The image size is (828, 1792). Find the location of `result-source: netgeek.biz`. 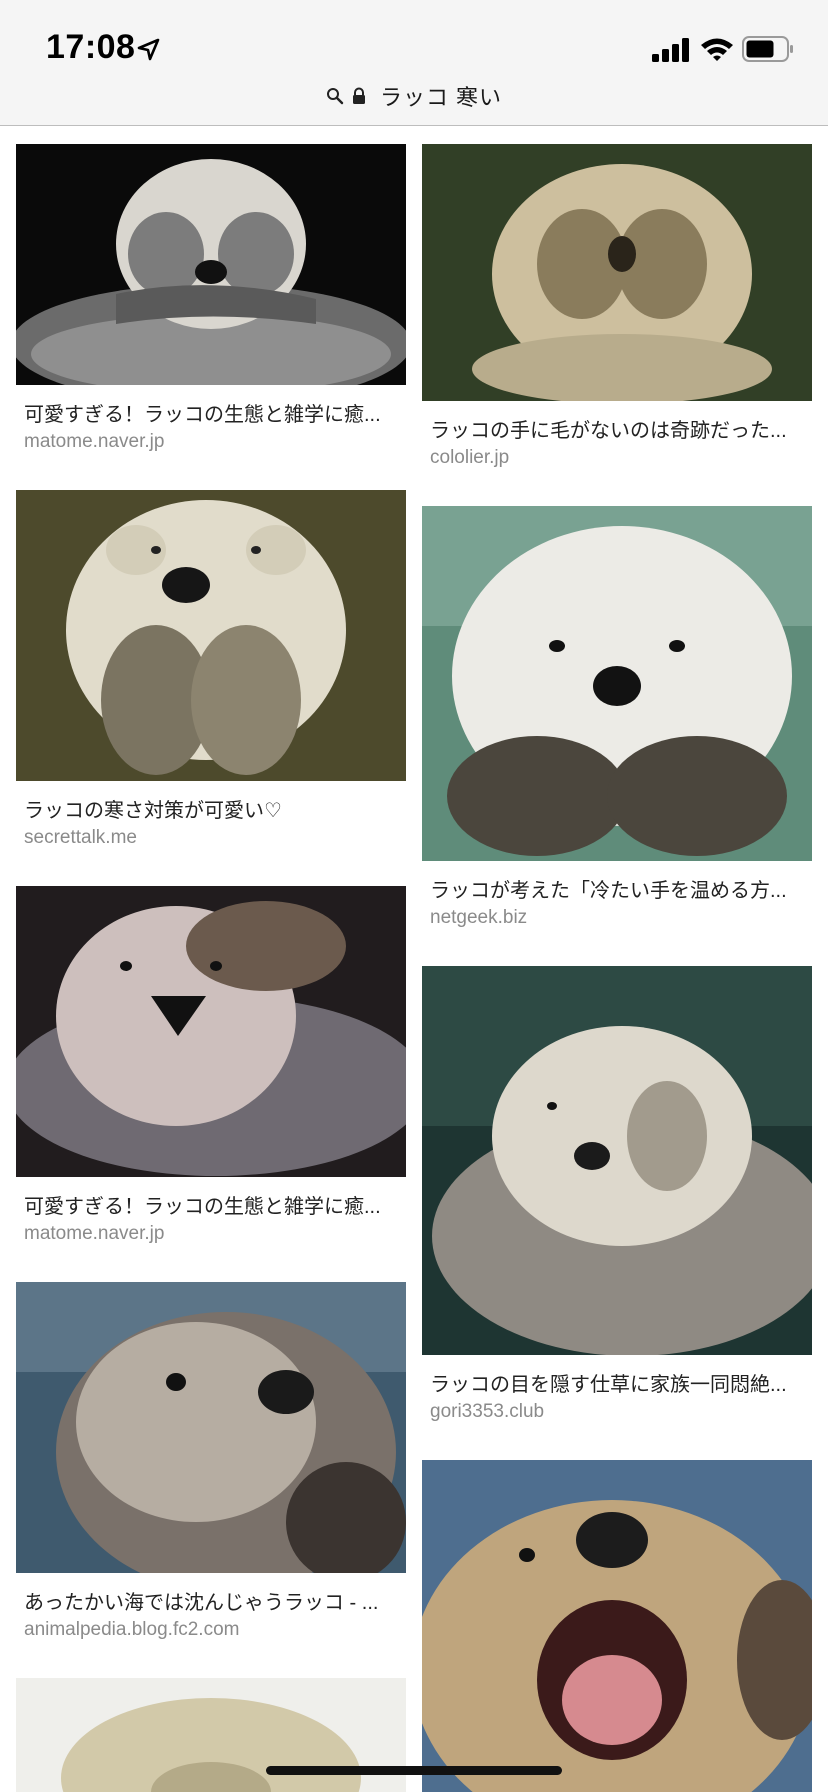

result-source: netgeek.biz is located at coordinates (479, 917).